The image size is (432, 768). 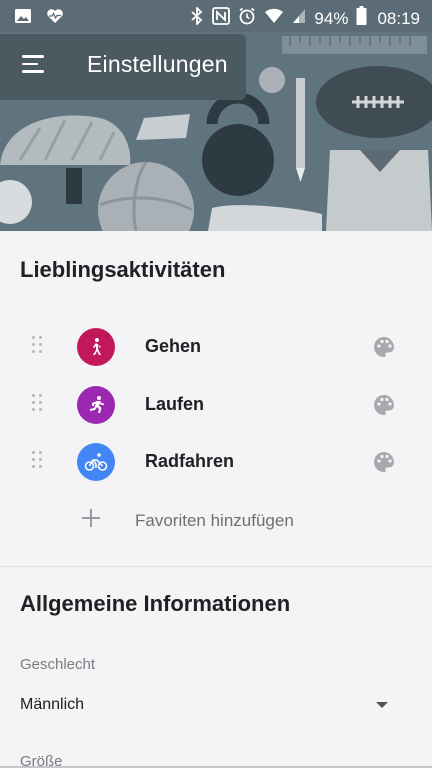 I want to click on heart-pulse-icon, so click(x=55, y=18).